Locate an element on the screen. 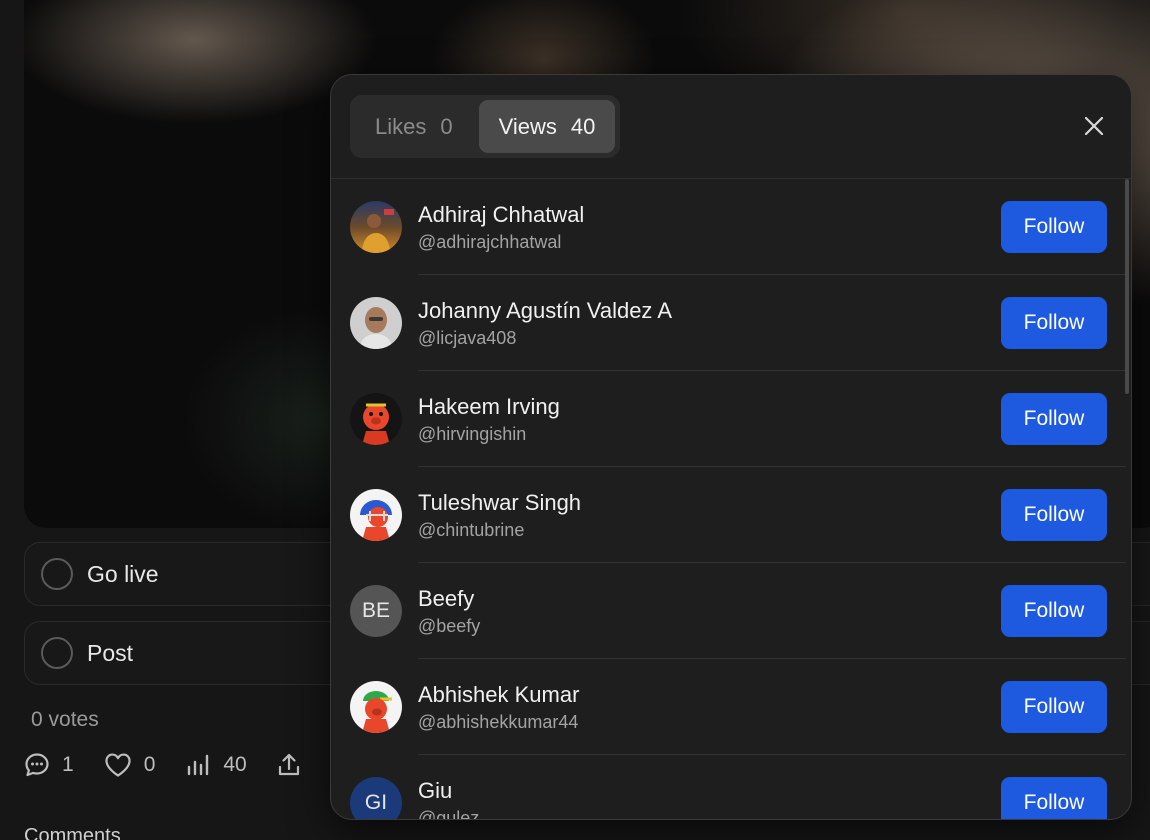 The image size is (1150, 840). user-handle: @chintubrine is located at coordinates (471, 530).